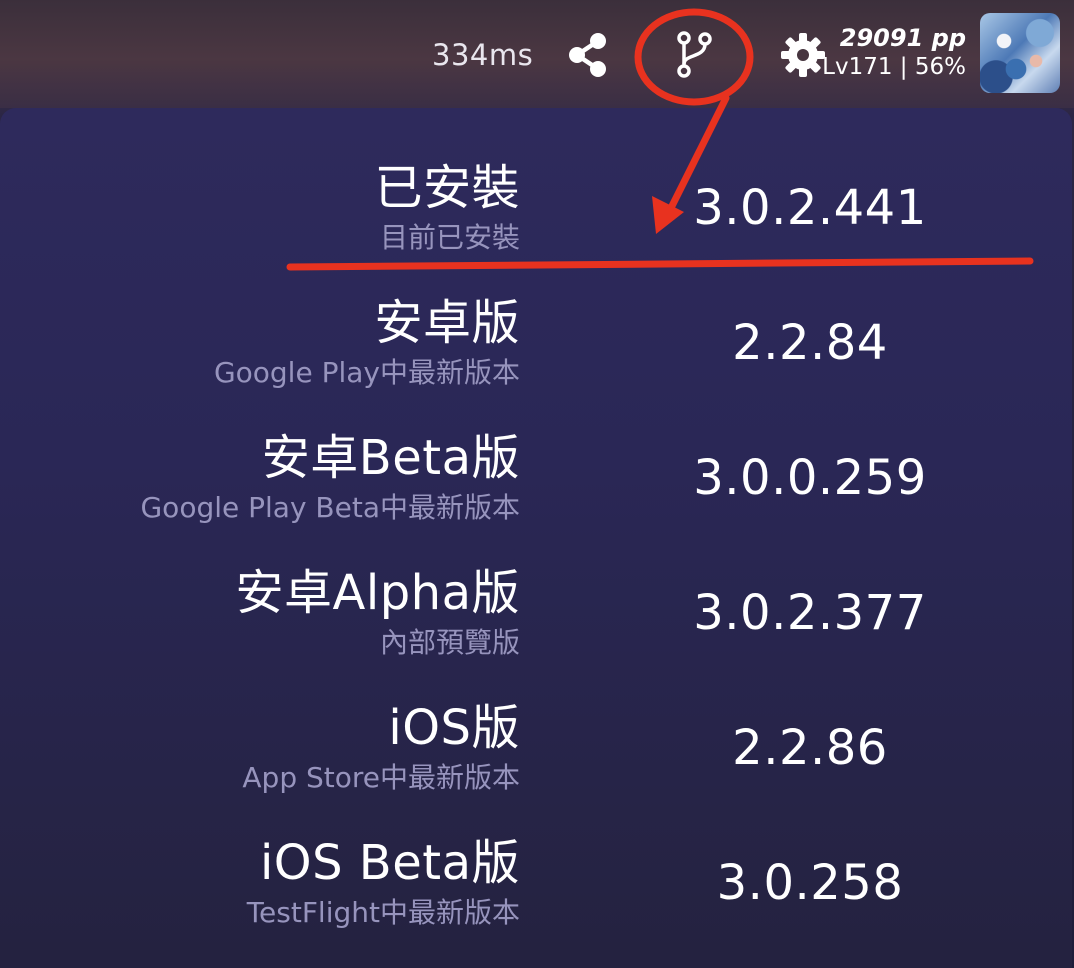 The image size is (1074, 968). Describe the element at coordinates (447, 188) in the screenshot. I see `version-name: 已安裝` at that location.